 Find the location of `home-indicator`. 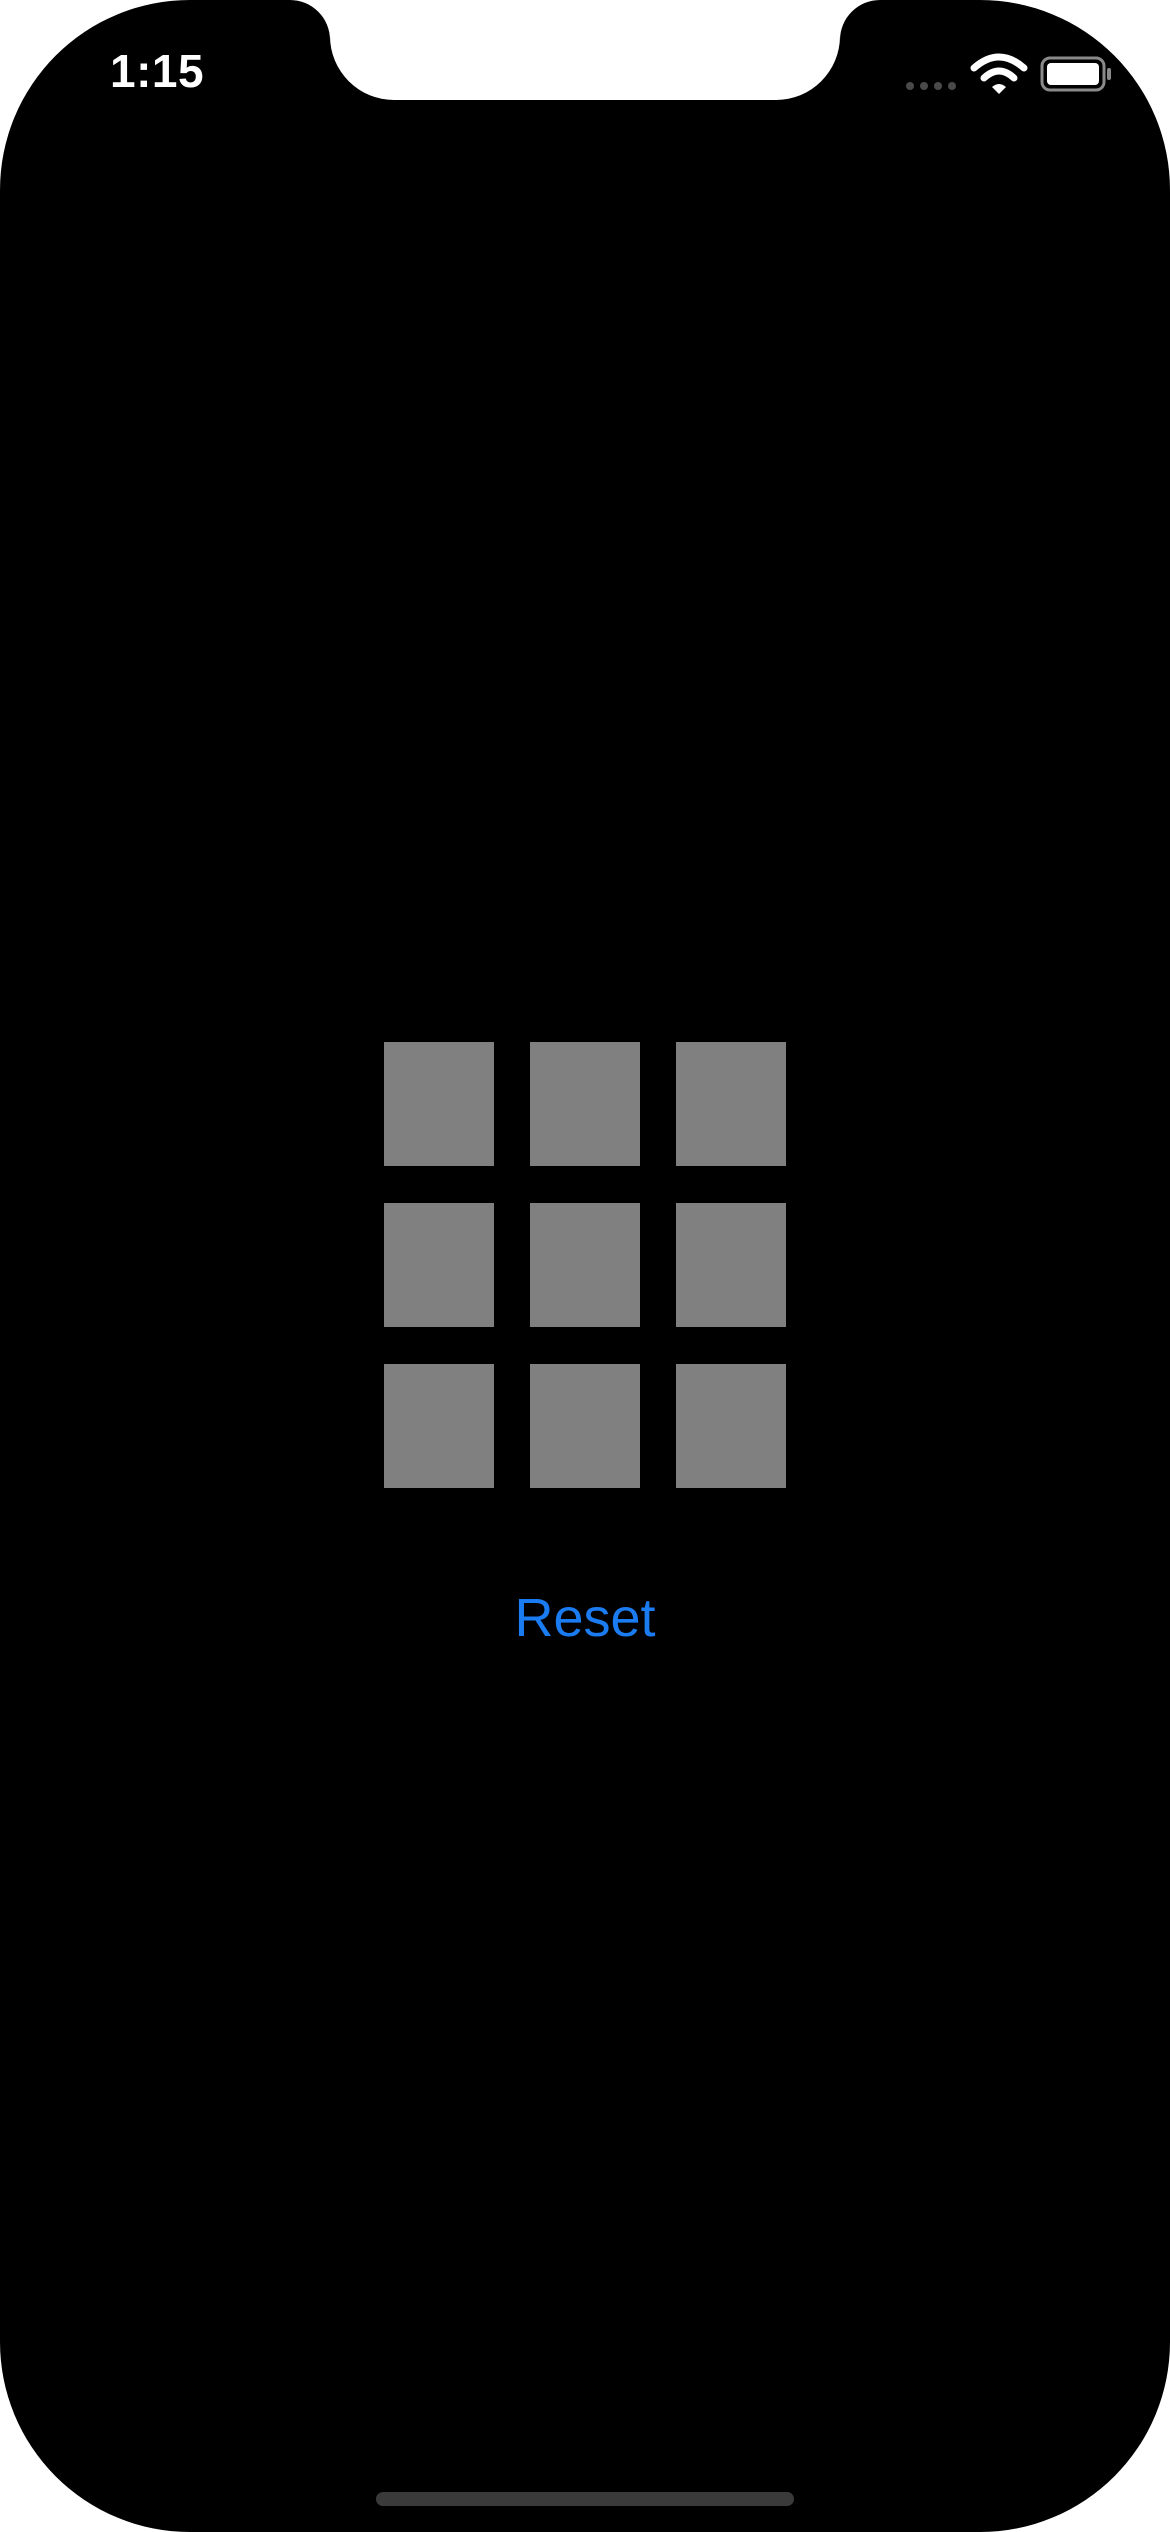

home-indicator is located at coordinates (585, 2499).